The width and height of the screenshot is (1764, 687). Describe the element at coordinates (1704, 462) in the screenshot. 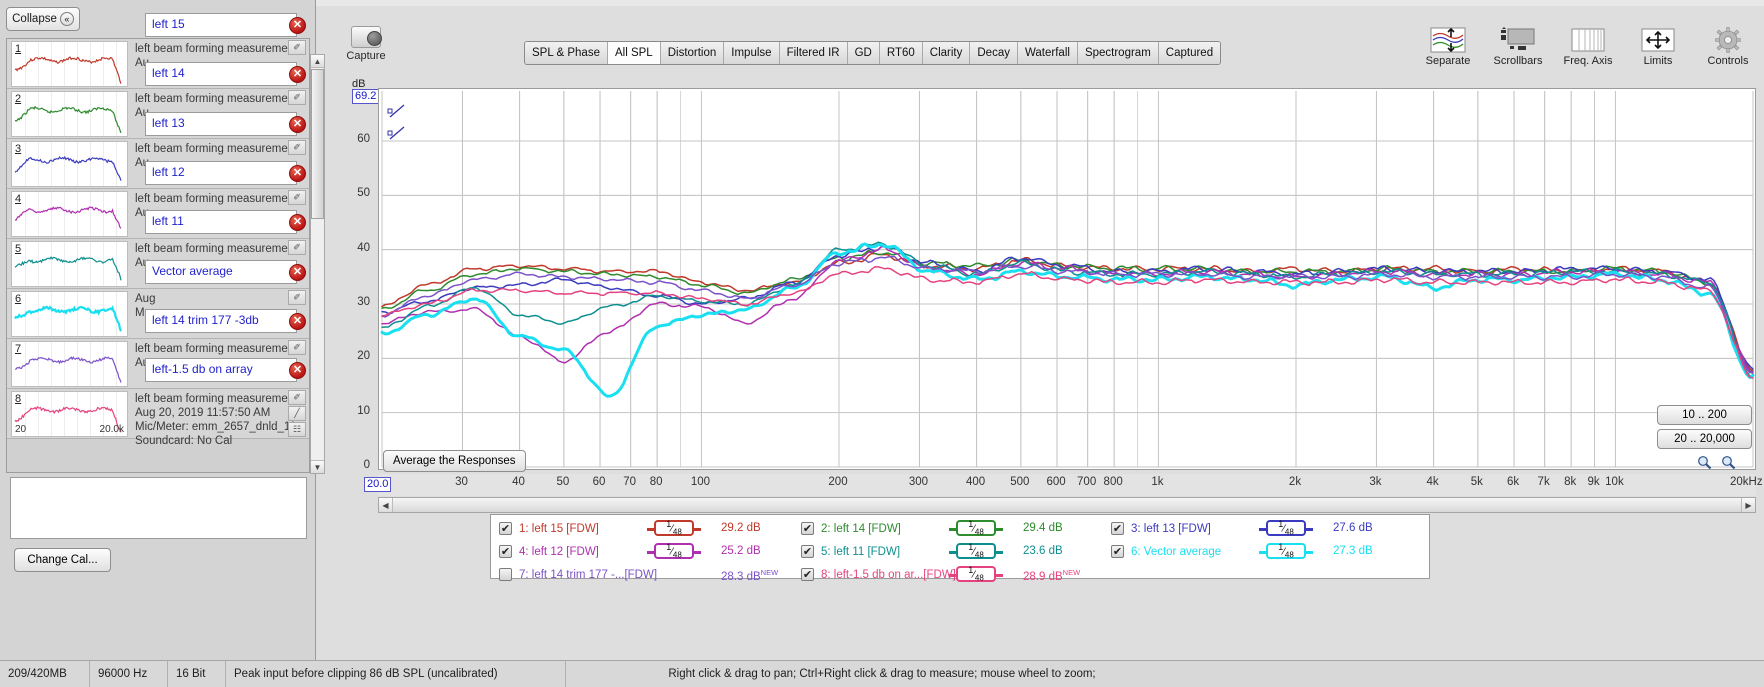

I see `zoom-in-icon` at that location.